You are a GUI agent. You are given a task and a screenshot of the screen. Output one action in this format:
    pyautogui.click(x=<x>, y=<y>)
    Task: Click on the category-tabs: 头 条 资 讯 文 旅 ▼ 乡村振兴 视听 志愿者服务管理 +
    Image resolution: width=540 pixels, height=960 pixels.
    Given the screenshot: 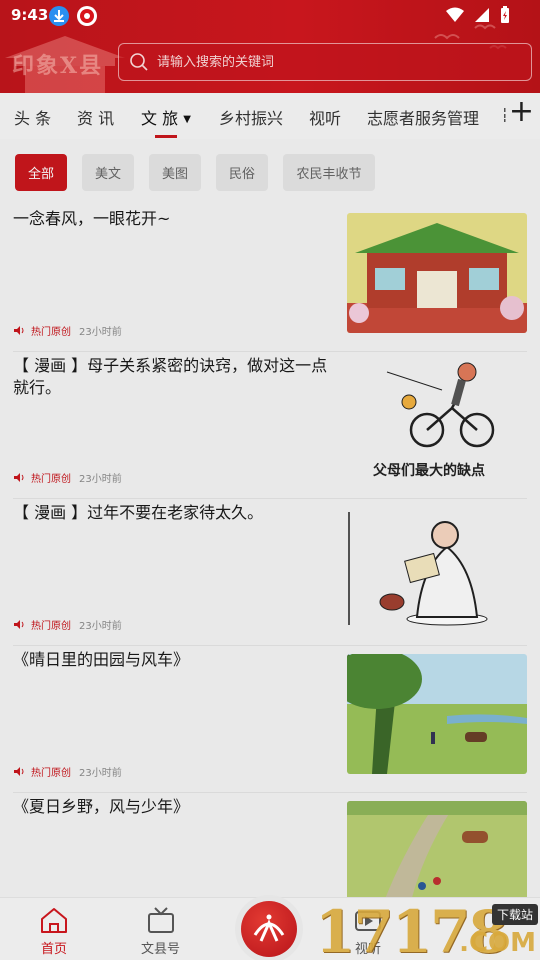 What is the action you would take?
    pyautogui.click(x=270, y=116)
    